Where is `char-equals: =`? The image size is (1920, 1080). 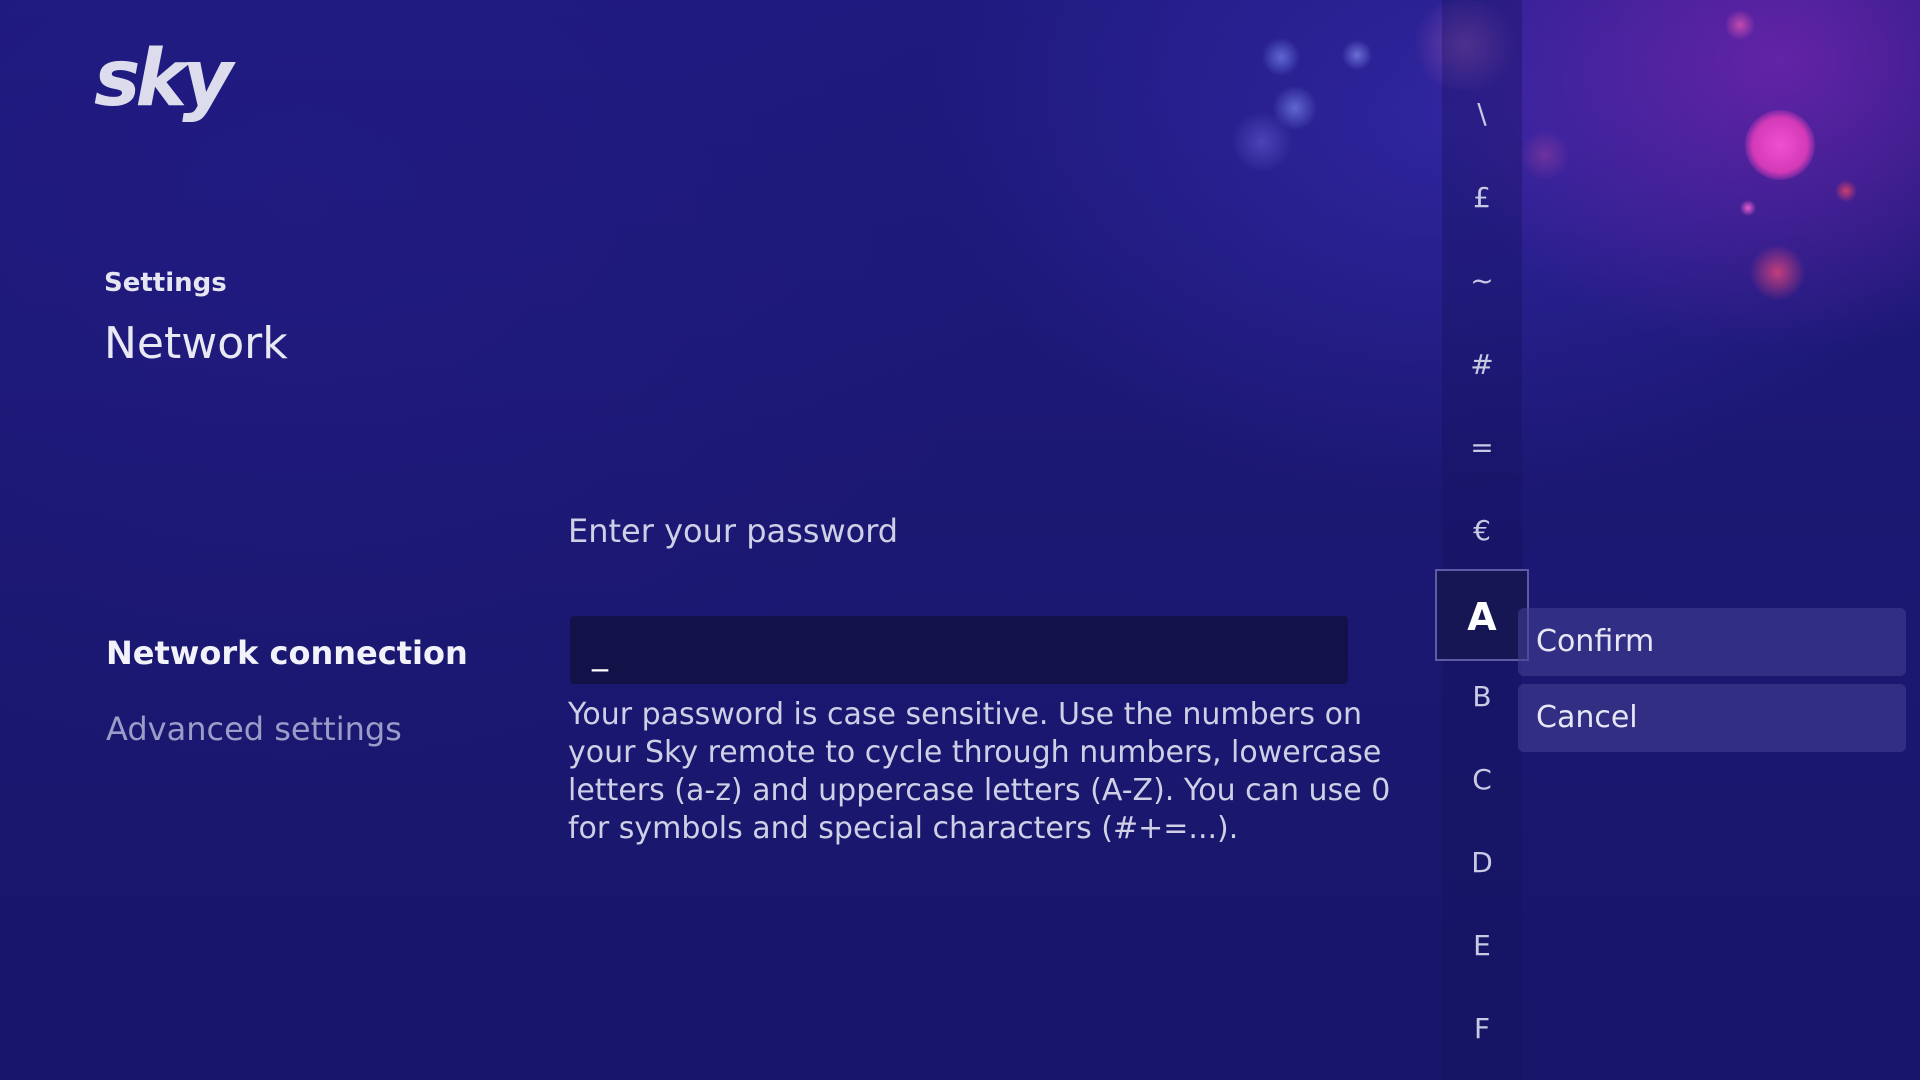
char-equals: = is located at coordinates (1482, 447).